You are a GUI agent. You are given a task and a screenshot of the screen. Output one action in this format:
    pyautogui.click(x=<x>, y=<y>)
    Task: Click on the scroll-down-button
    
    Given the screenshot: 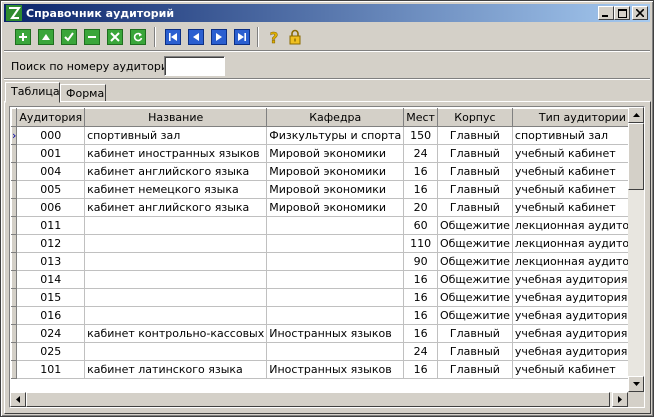 What is the action you would take?
    pyautogui.click(x=636, y=384)
    